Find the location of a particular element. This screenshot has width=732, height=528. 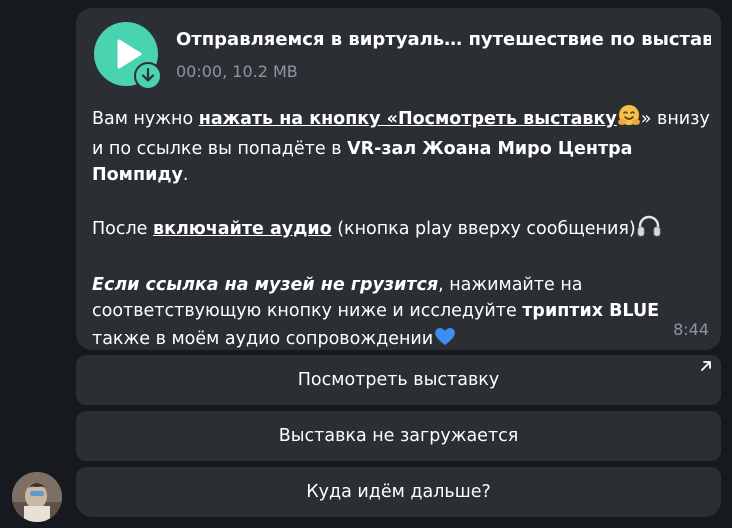

external-link-icon is located at coordinates (706, 366).